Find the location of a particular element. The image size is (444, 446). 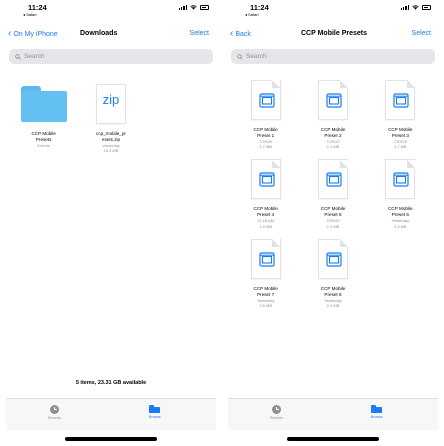

preset-file-item: CCP Mobile Preset 4 11:18 AM 1.9 MB is located at coordinates (265, 193).